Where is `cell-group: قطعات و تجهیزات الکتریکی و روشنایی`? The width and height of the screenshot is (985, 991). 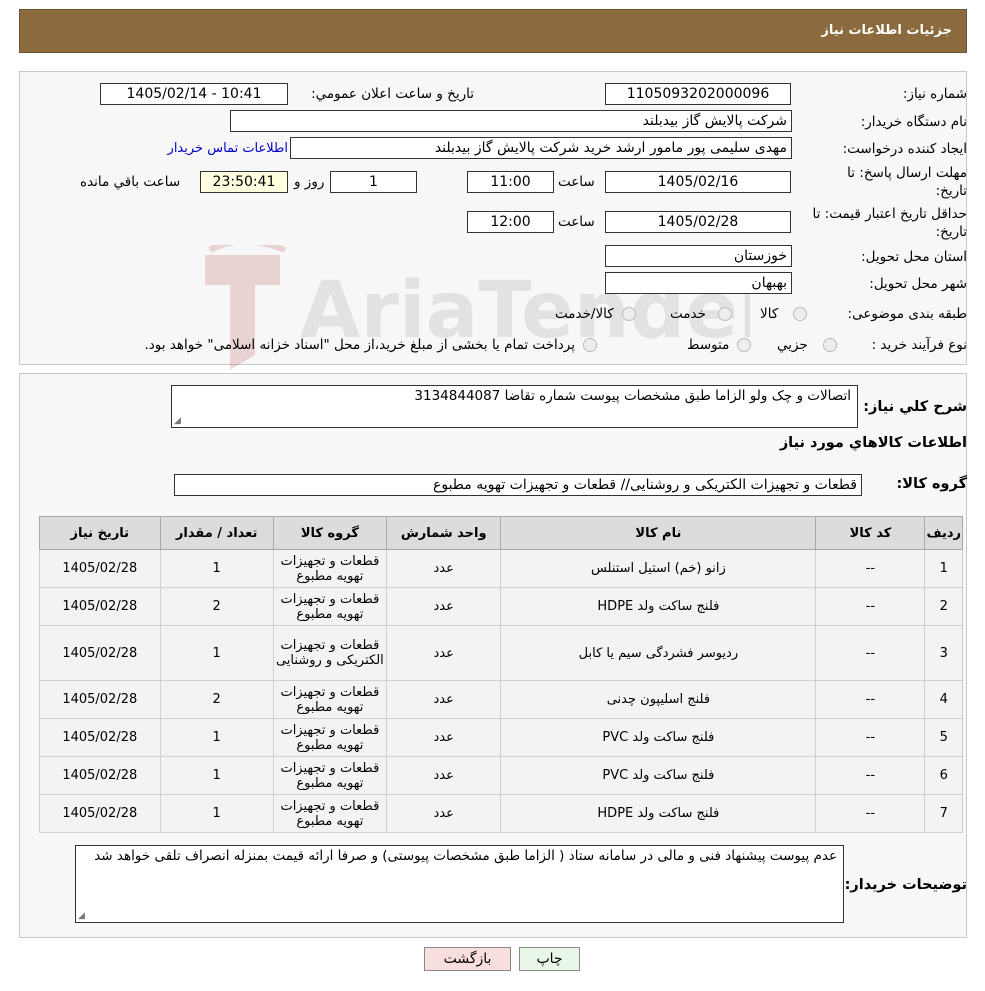
cell-group: قطعات و تجهیزات الکتریکی و روشنایی is located at coordinates (330, 653).